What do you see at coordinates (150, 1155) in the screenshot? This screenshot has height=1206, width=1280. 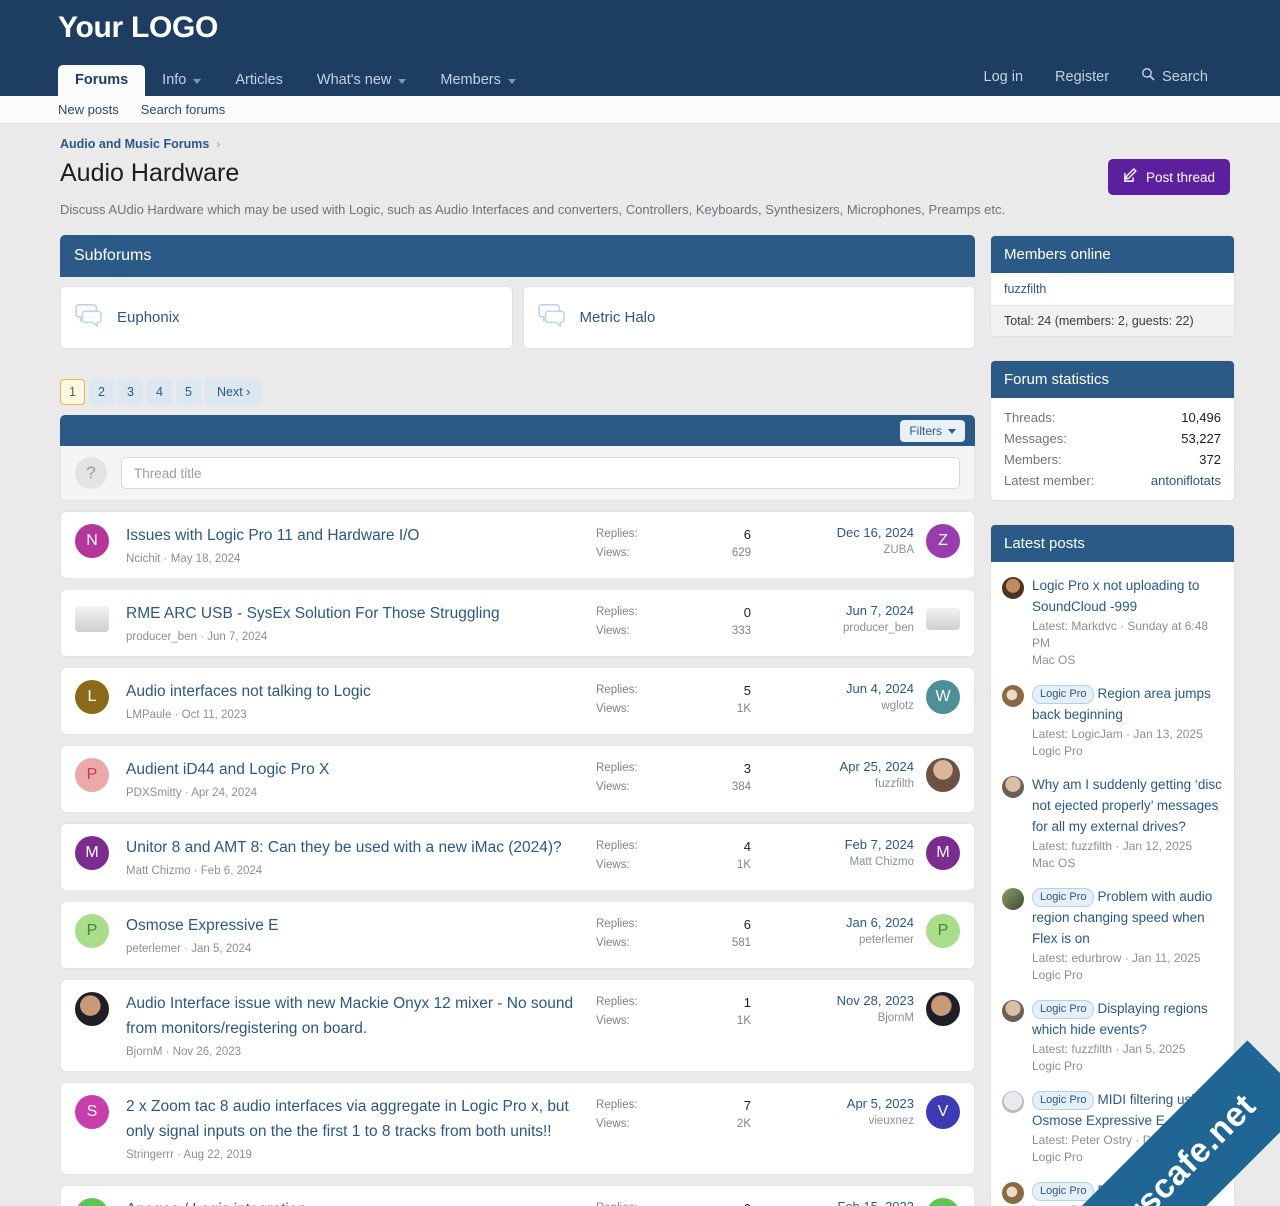 I see `thread-author: Stringerrr` at bounding box center [150, 1155].